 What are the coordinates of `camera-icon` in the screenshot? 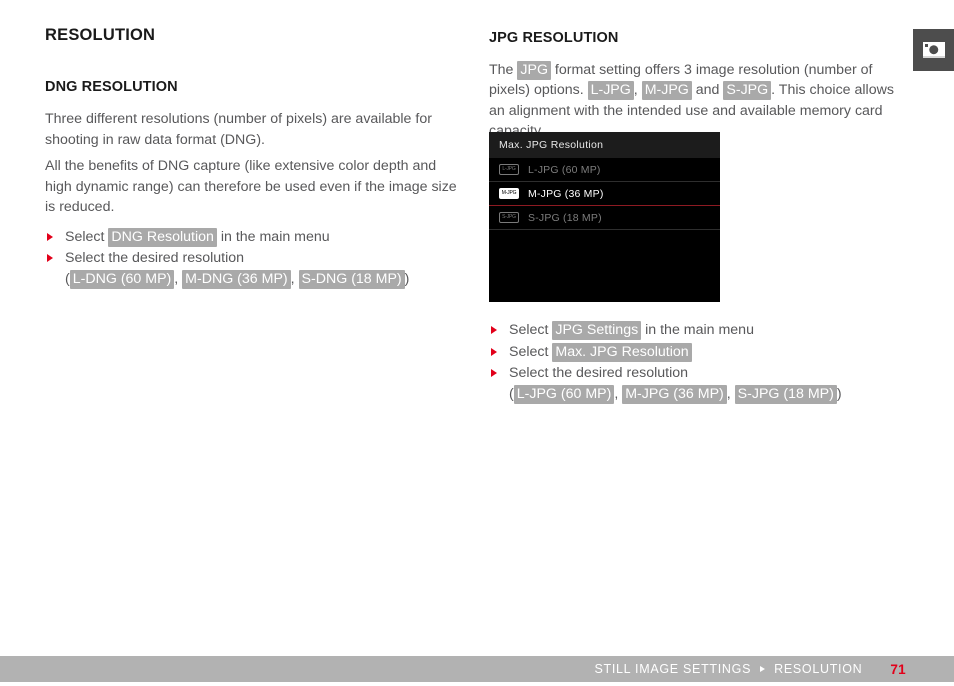 It's located at (933, 50).